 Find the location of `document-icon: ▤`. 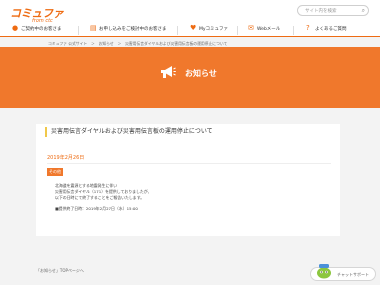

document-icon: ▤ is located at coordinates (93, 28).